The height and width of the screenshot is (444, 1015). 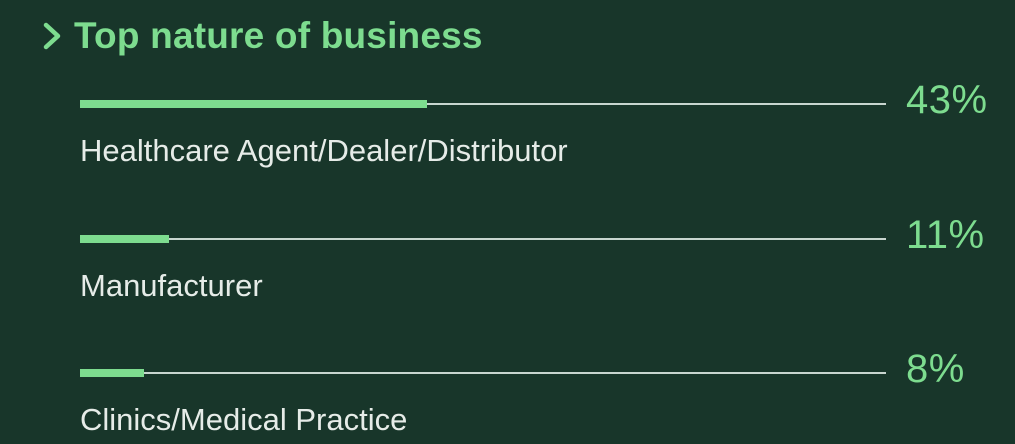 What do you see at coordinates (947, 100) in the screenshot?
I see `bar-value-label: 43%` at bounding box center [947, 100].